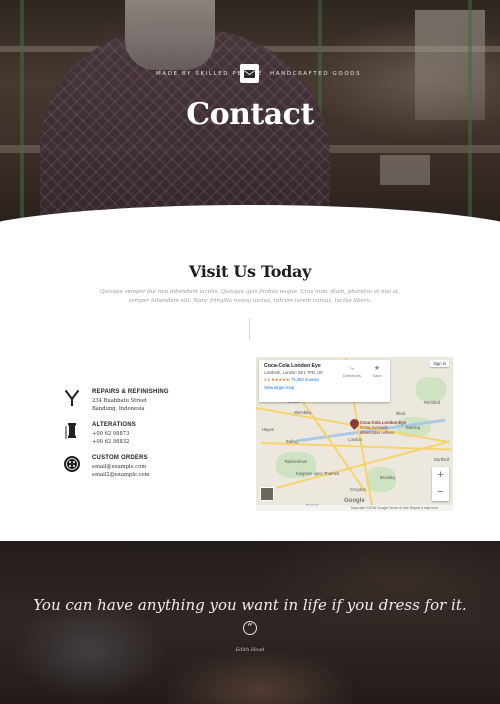 Image resolution: width=500 pixels, height=704 pixels. Describe the element at coordinates (377, 368) in the screenshot. I see `star-icon: ★` at that location.